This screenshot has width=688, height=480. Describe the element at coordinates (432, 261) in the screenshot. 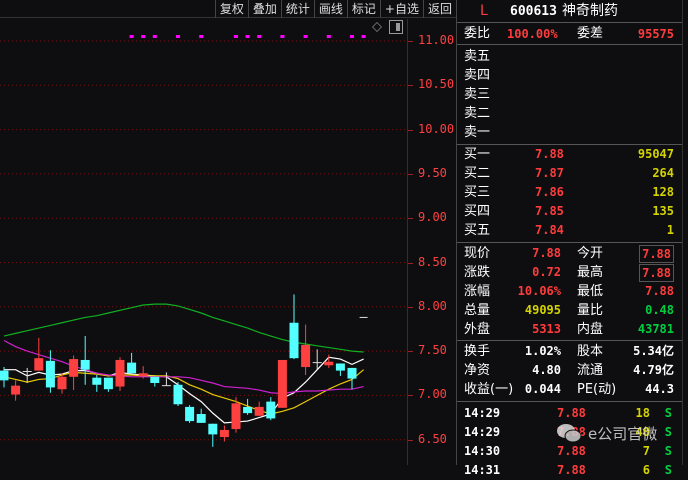

I see `price-axis-label: 8.50` at that location.